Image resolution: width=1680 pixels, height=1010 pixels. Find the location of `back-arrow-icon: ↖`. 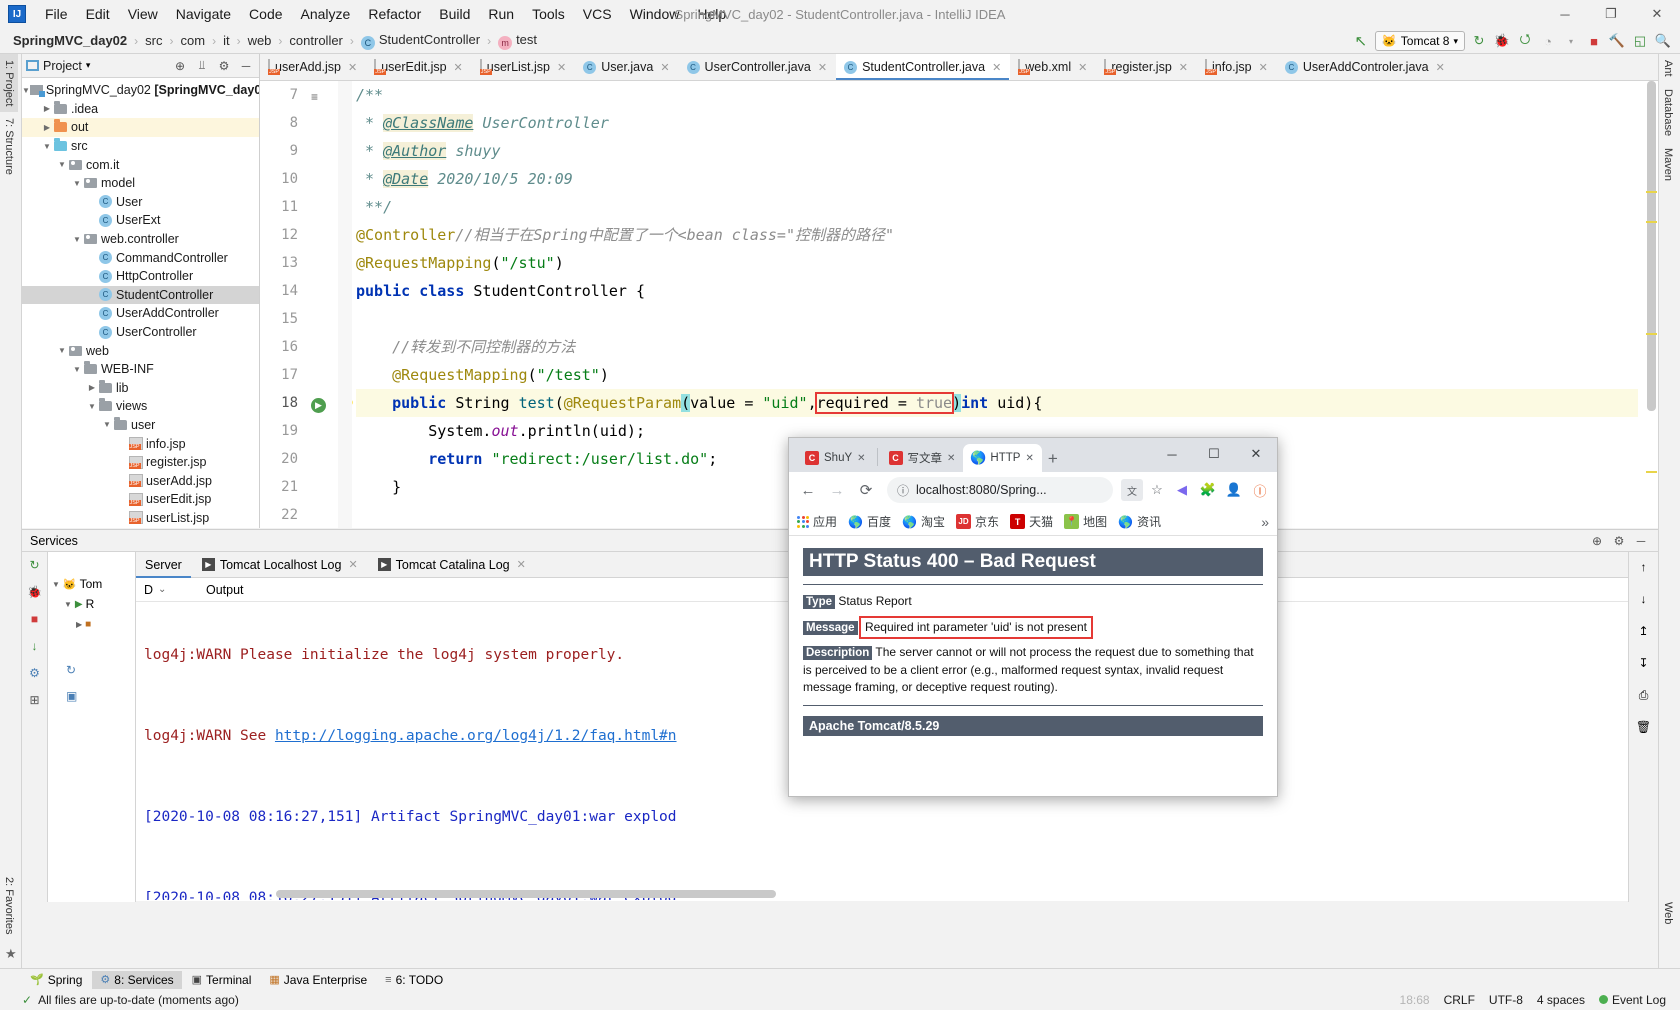

back-arrow-icon: ↖ is located at coordinates (1361, 41).